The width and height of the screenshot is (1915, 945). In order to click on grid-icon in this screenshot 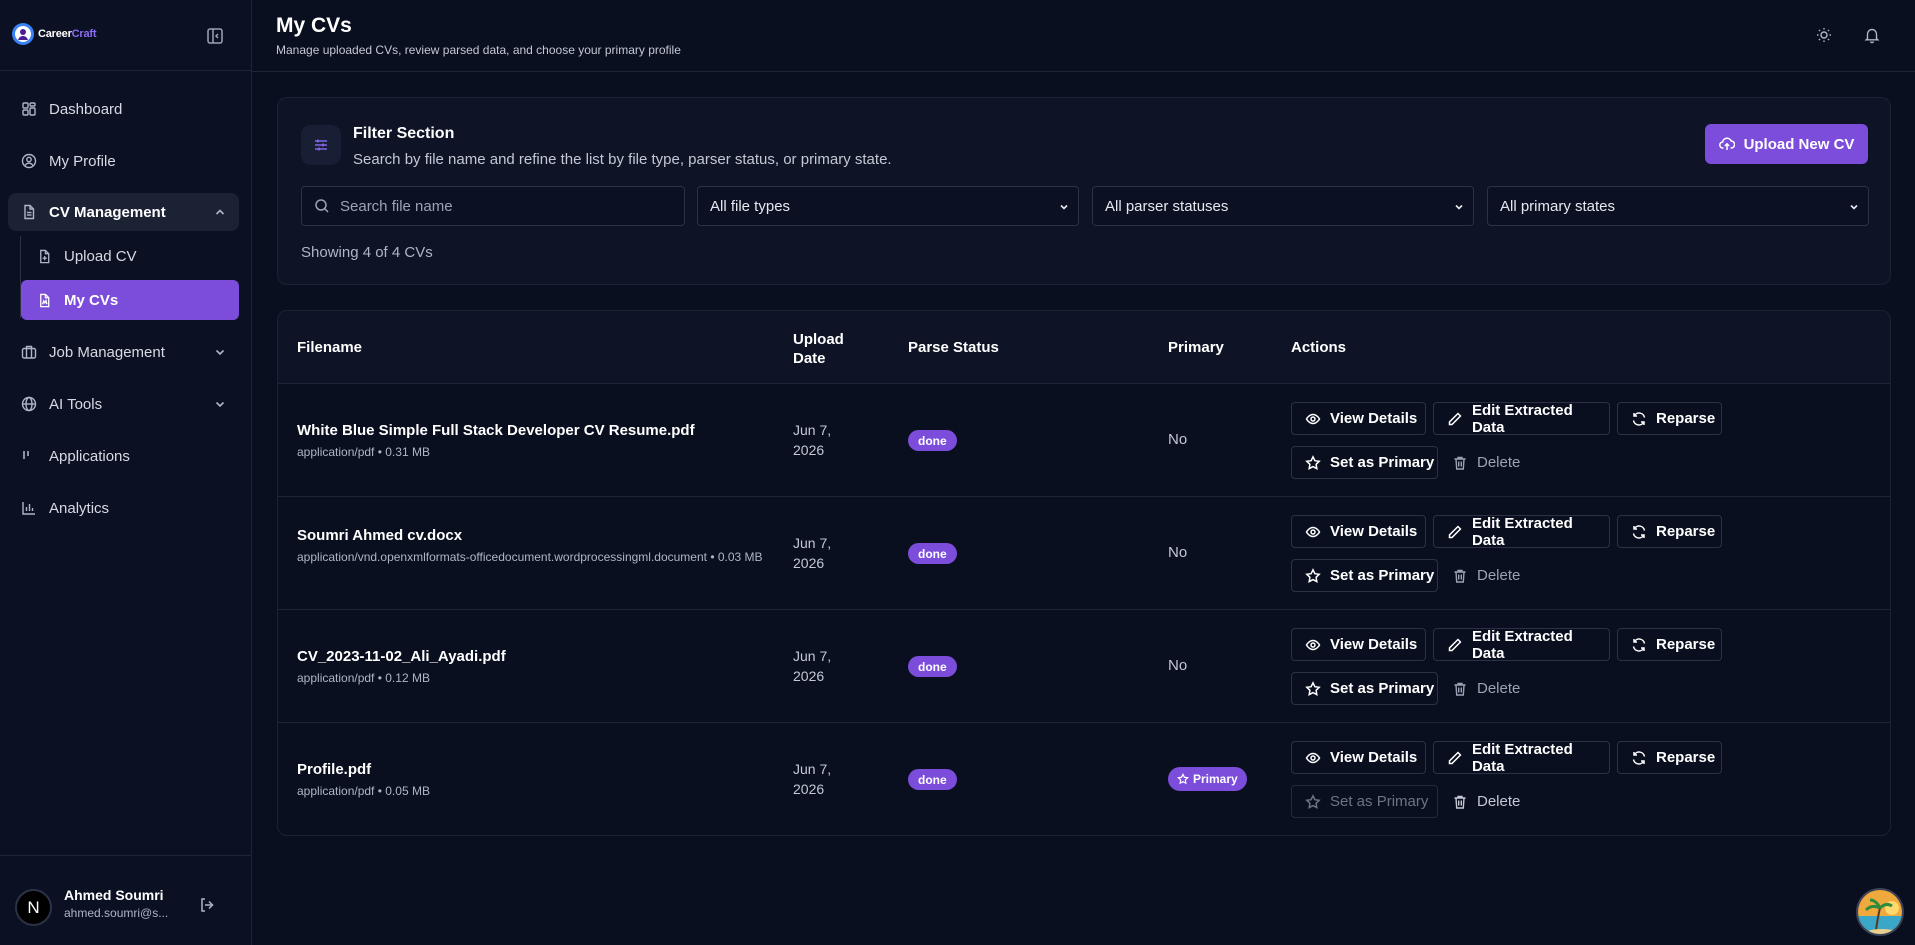, I will do `click(29, 109)`.